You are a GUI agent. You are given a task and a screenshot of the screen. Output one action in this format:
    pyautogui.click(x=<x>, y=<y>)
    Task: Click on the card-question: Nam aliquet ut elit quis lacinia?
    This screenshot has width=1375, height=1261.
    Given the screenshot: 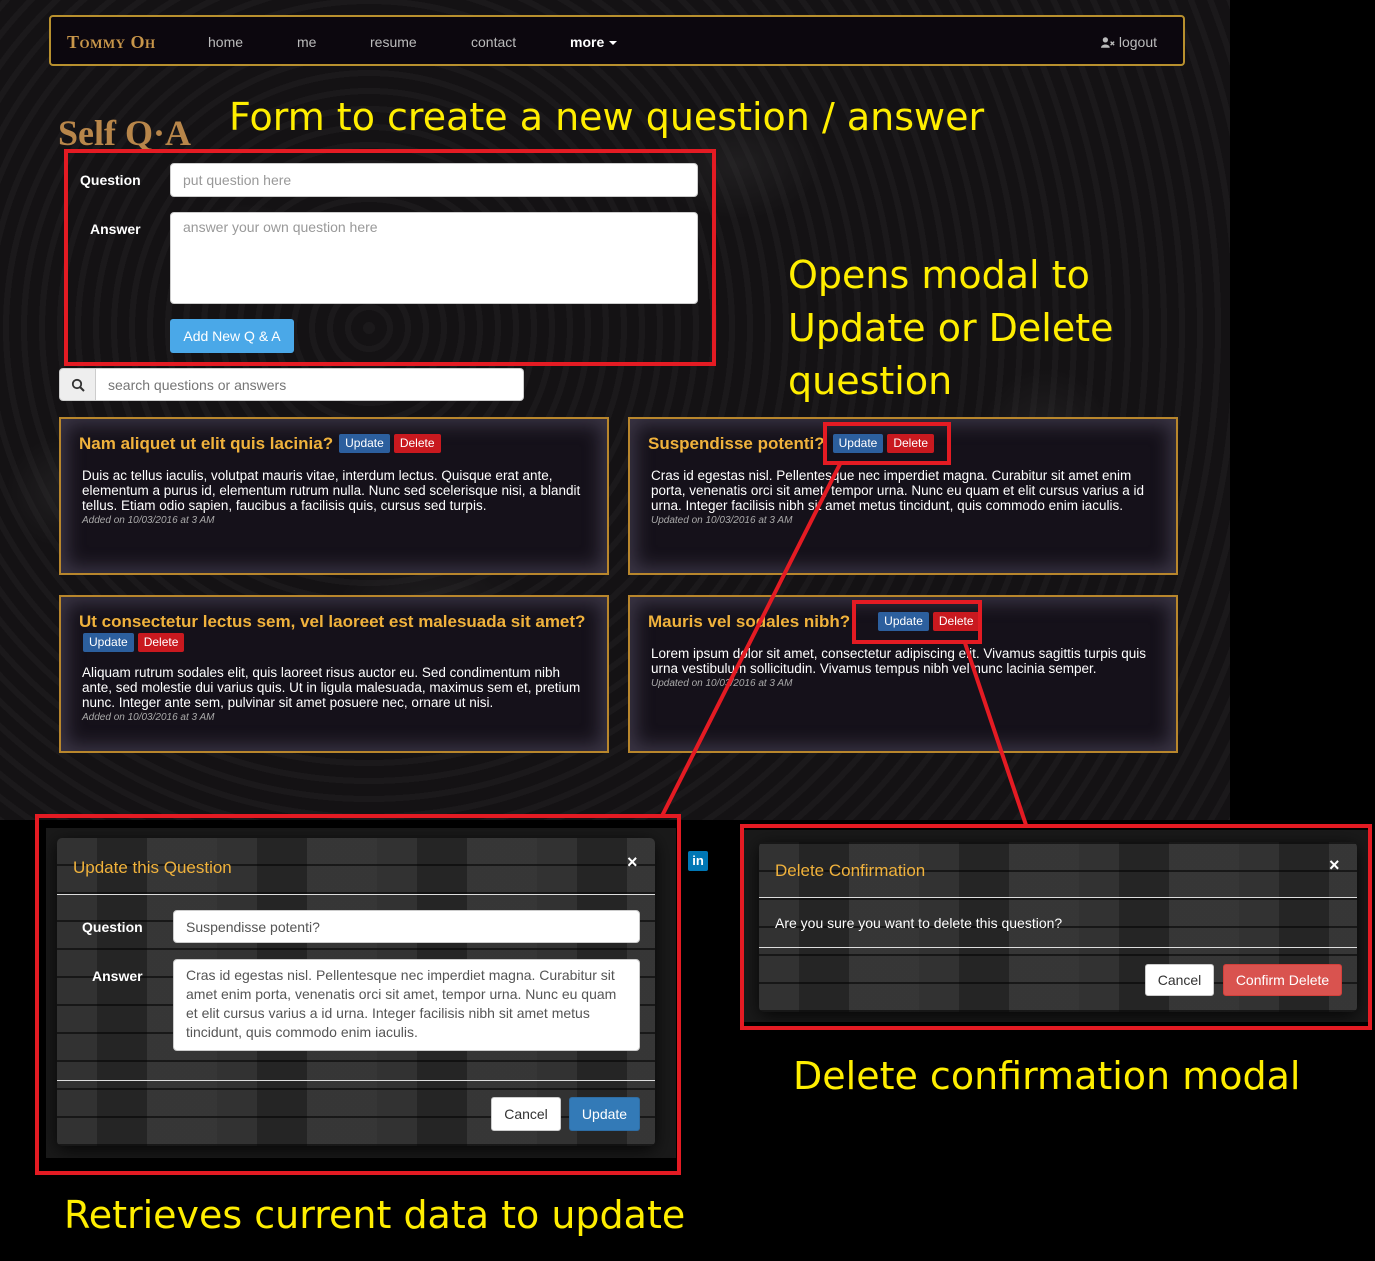 What is the action you would take?
    pyautogui.click(x=206, y=443)
    